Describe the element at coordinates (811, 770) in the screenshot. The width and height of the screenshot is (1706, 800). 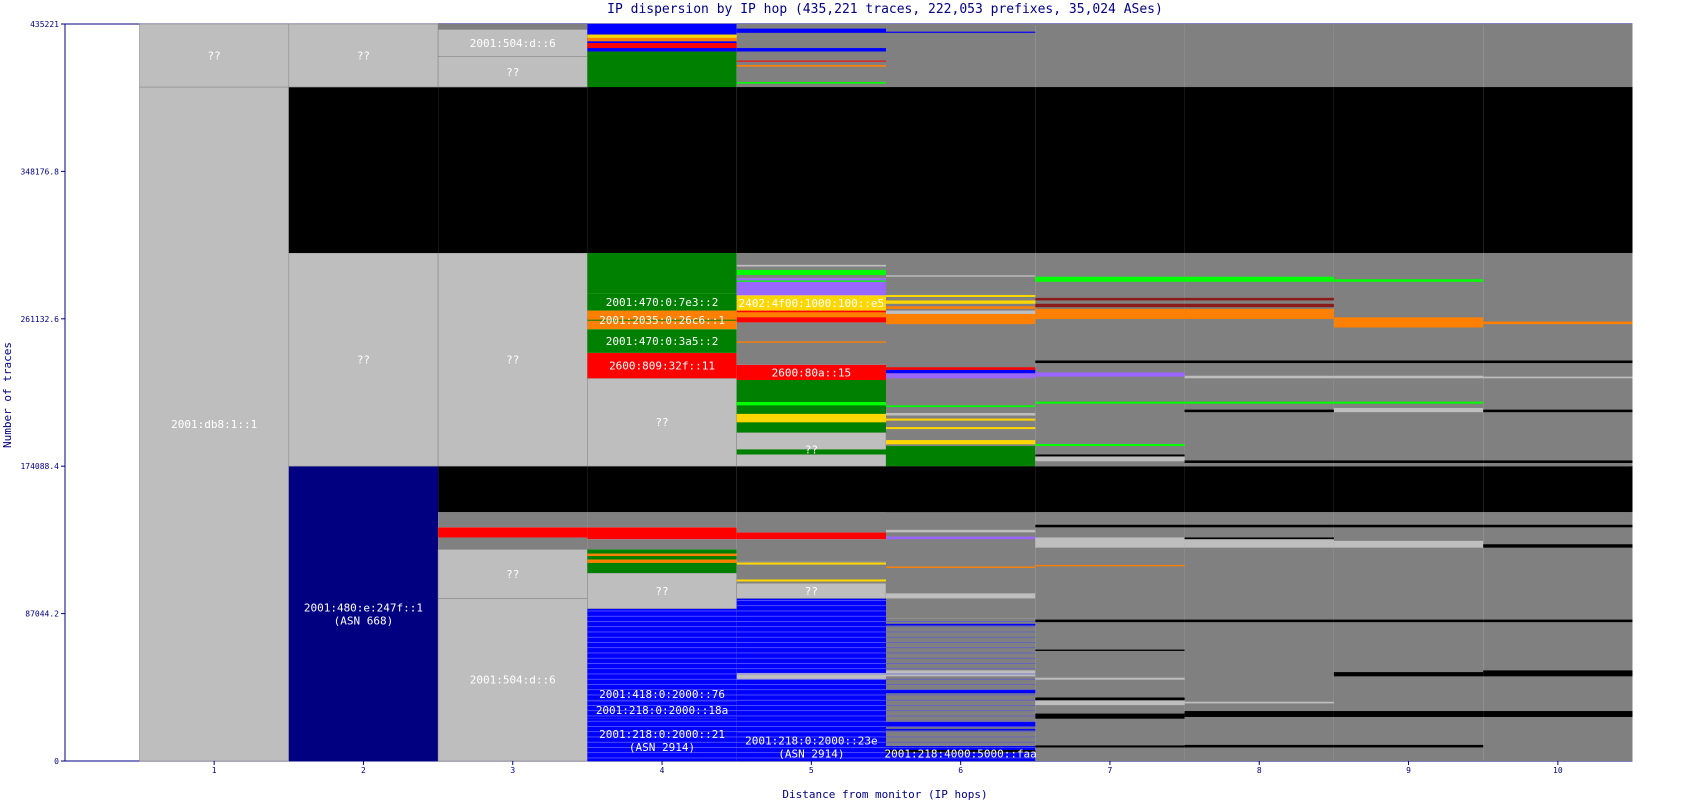
I see `x-tick-label: 5` at that location.